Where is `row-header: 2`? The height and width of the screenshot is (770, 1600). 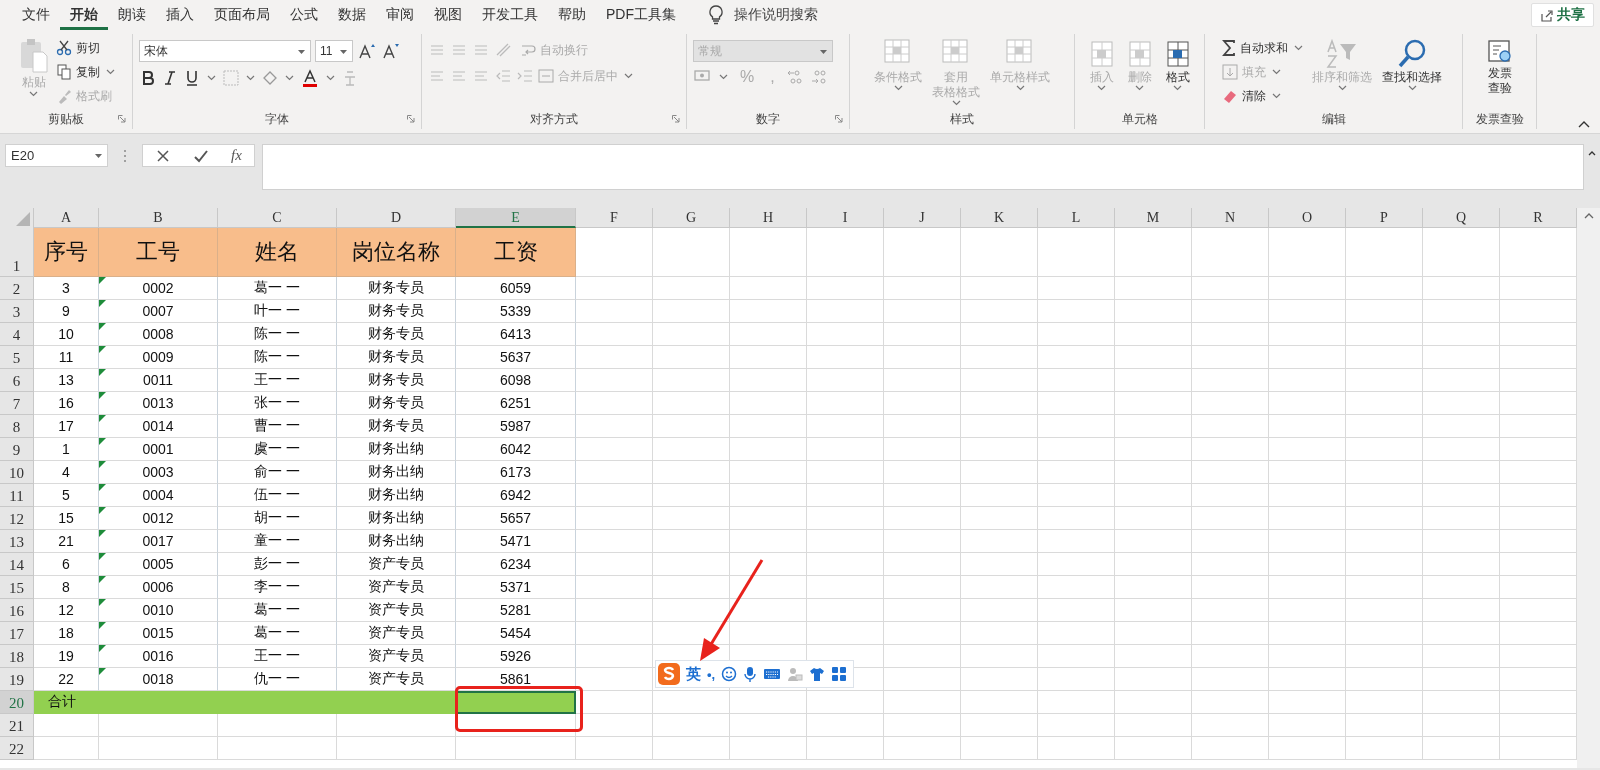
row-header: 2 is located at coordinates (17, 288).